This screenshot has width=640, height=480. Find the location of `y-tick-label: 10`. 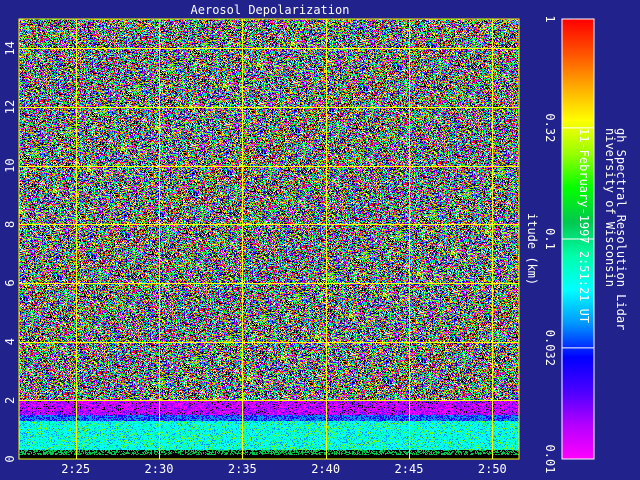

y-tick-label: 10 is located at coordinates (10, 165).